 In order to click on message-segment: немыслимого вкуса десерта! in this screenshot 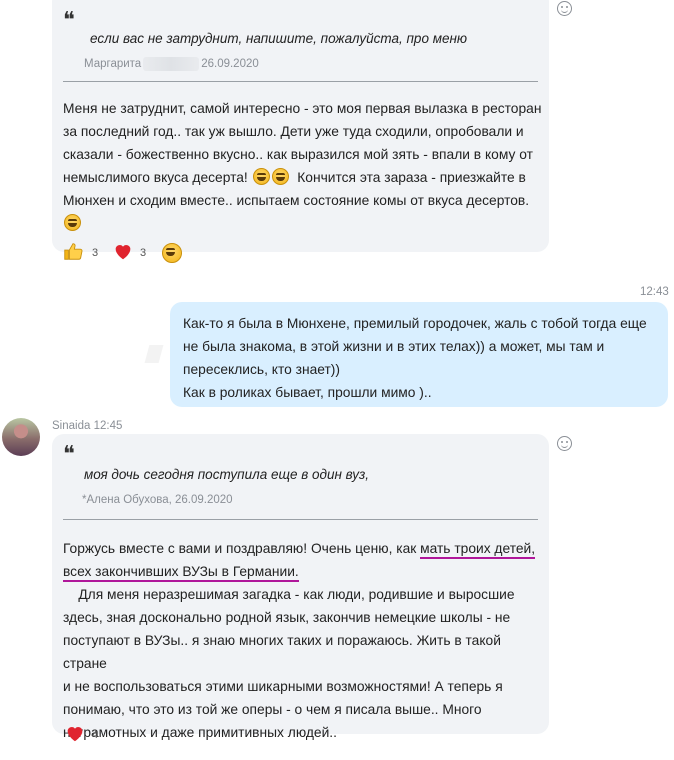, I will do `click(155, 177)`.